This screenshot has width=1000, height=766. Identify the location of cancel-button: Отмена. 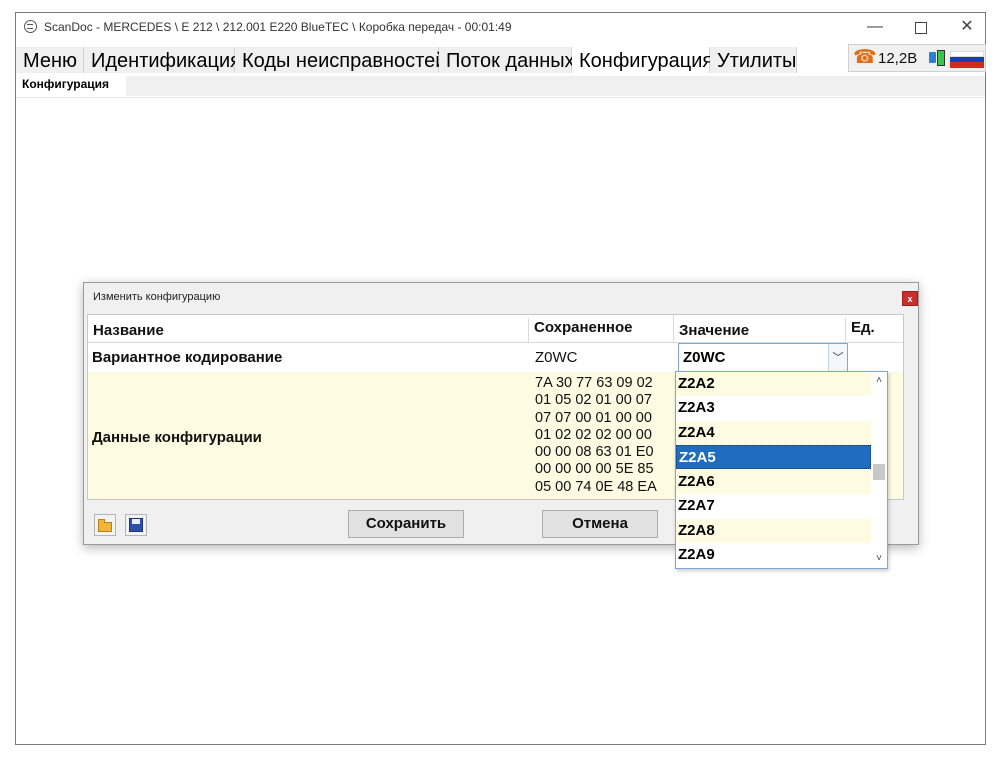
(600, 524).